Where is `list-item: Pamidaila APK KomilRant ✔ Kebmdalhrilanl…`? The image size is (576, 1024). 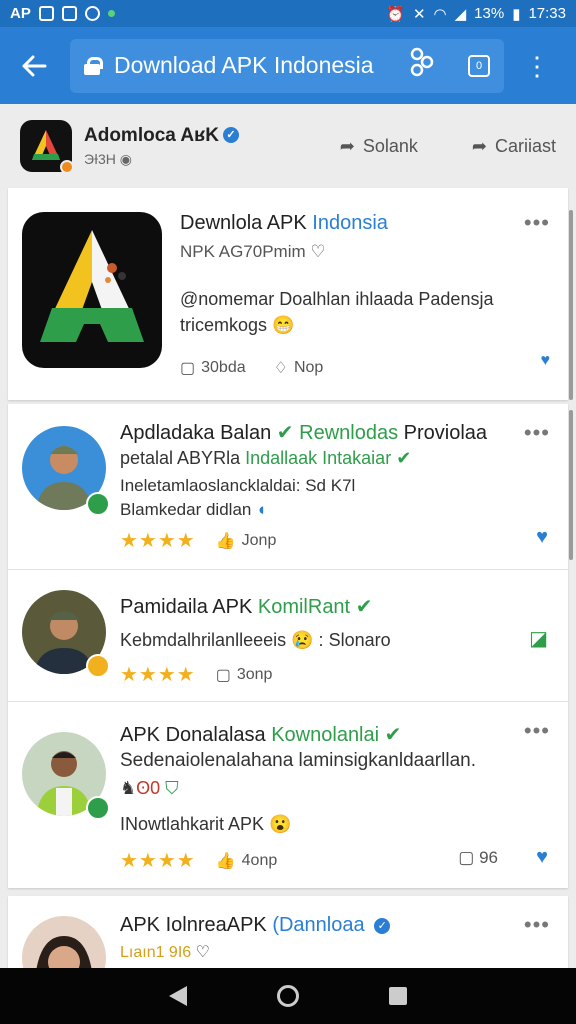 list-item: Pamidaila APK KomilRant ✔ Kebmdalhrilanl… is located at coordinates (288, 636).